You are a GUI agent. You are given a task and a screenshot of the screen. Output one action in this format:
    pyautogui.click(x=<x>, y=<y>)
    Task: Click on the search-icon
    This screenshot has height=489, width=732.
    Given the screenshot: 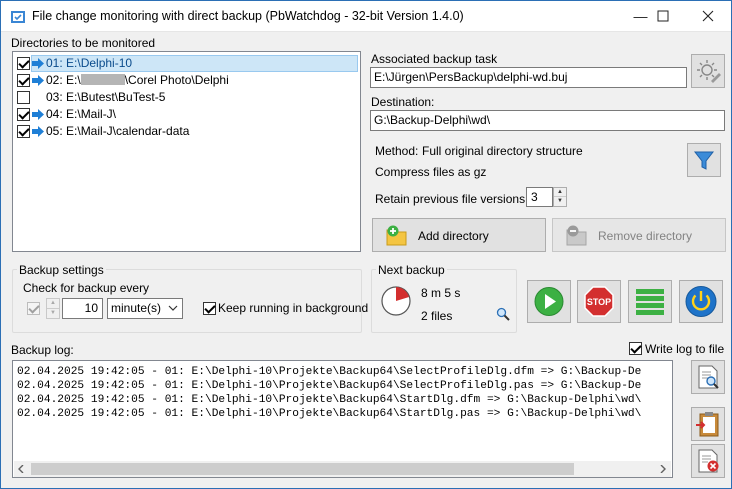 What is the action you would take?
    pyautogui.click(x=503, y=314)
    